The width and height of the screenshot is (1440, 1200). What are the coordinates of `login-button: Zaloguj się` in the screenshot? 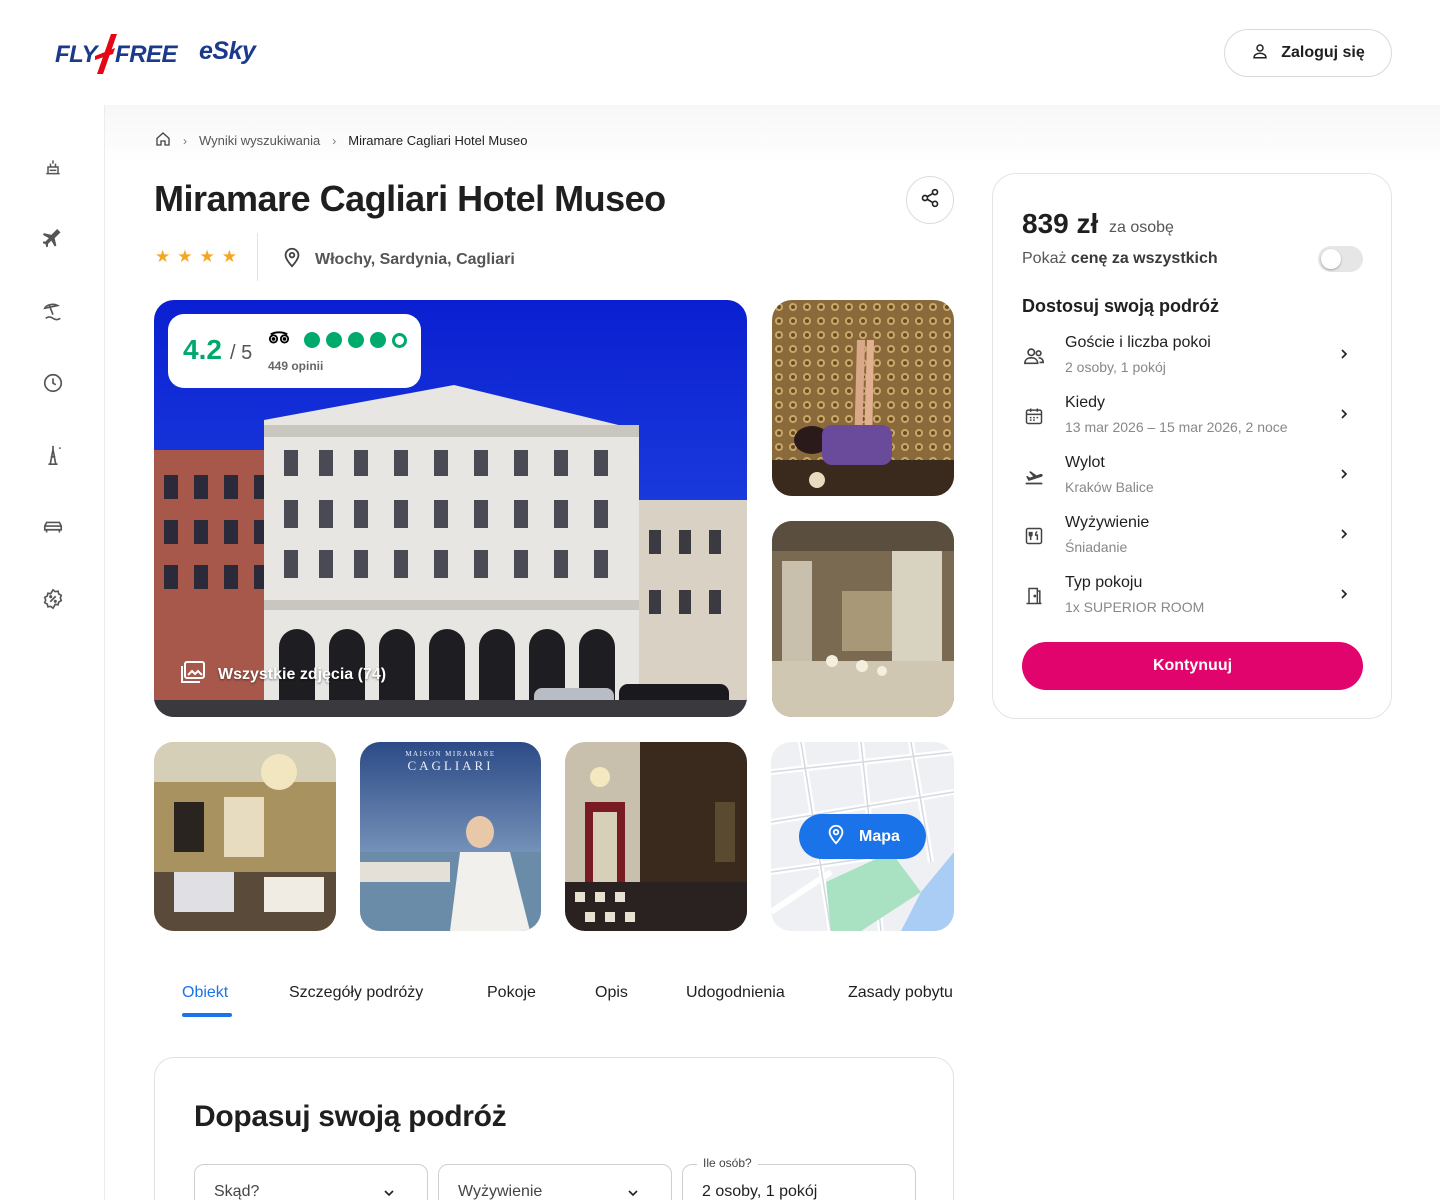 It's located at (1308, 53).